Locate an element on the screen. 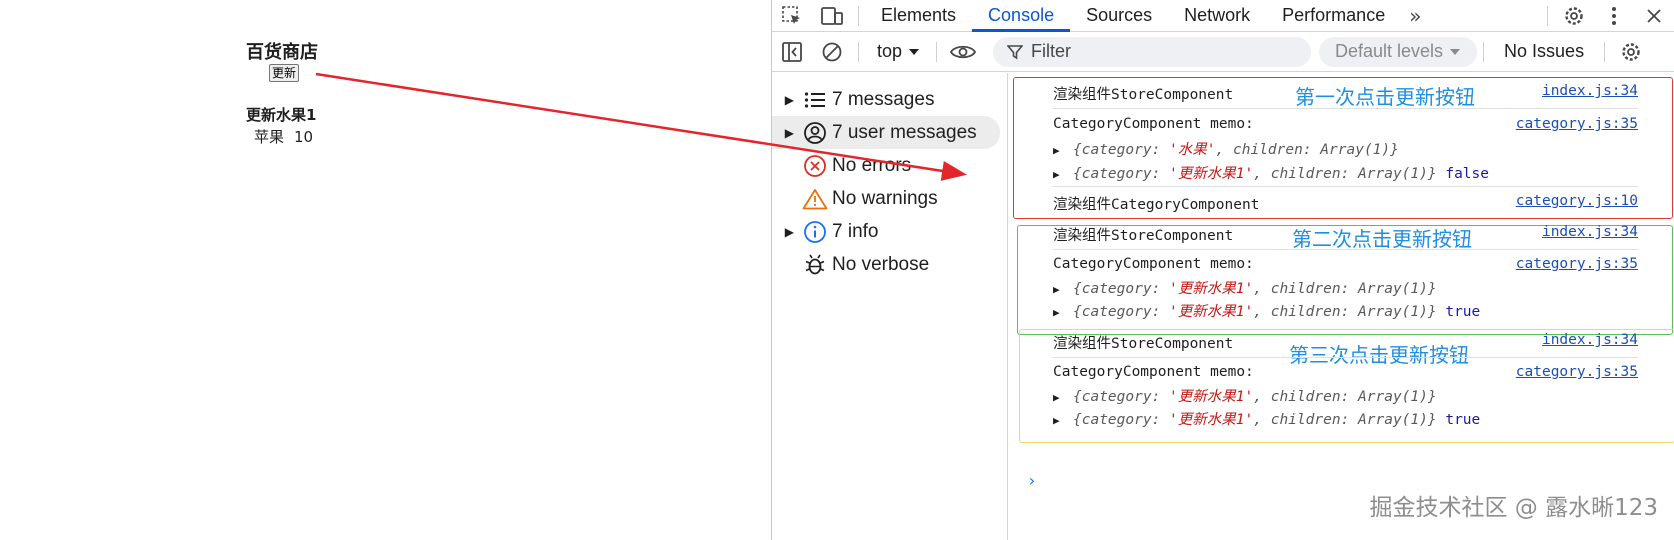  sidebar-item-label: 7 messages is located at coordinates (883, 99).